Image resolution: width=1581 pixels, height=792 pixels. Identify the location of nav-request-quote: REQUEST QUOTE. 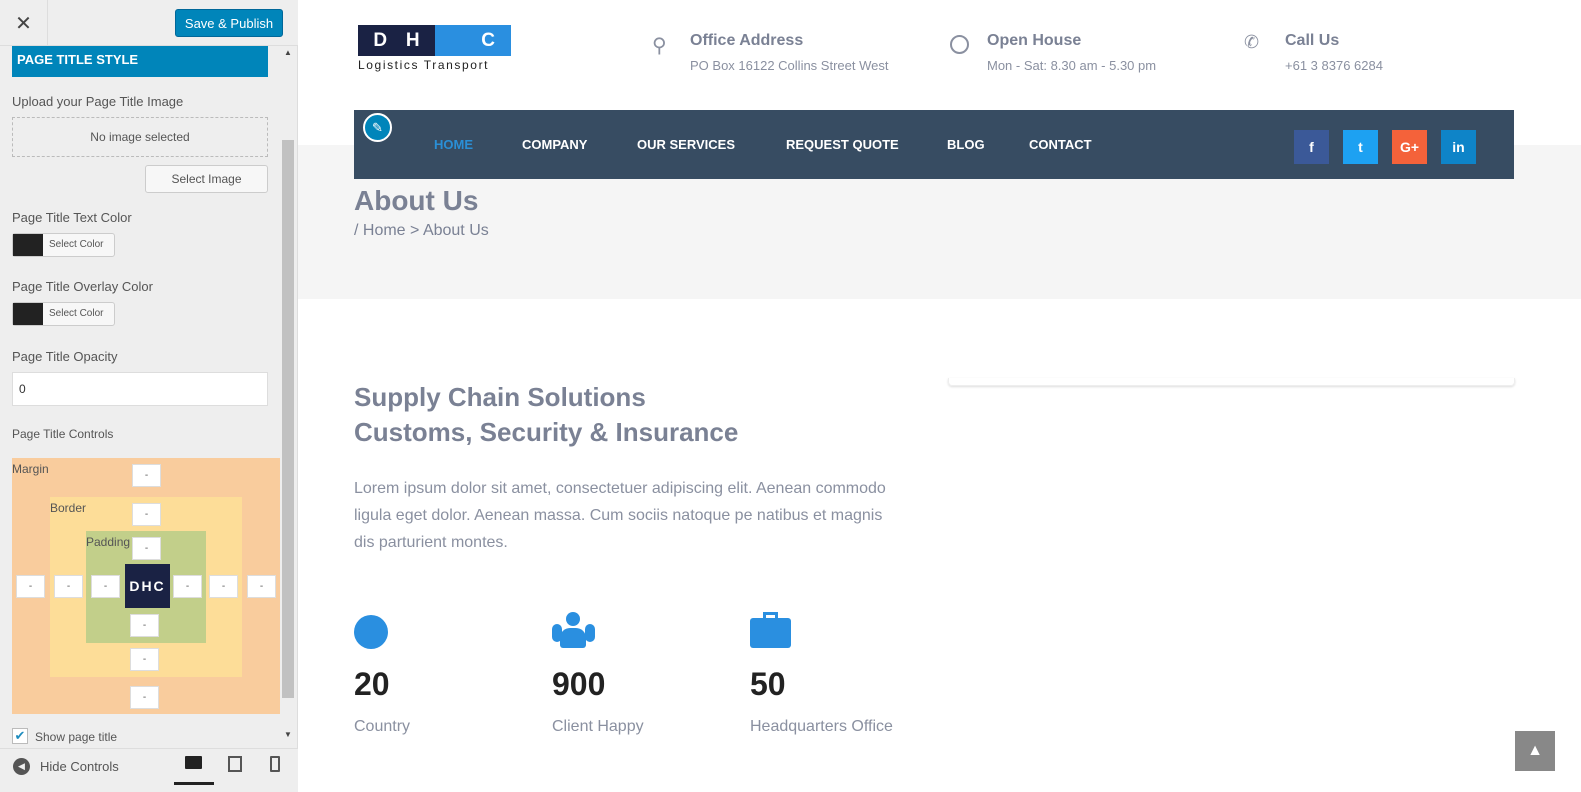
(842, 144).